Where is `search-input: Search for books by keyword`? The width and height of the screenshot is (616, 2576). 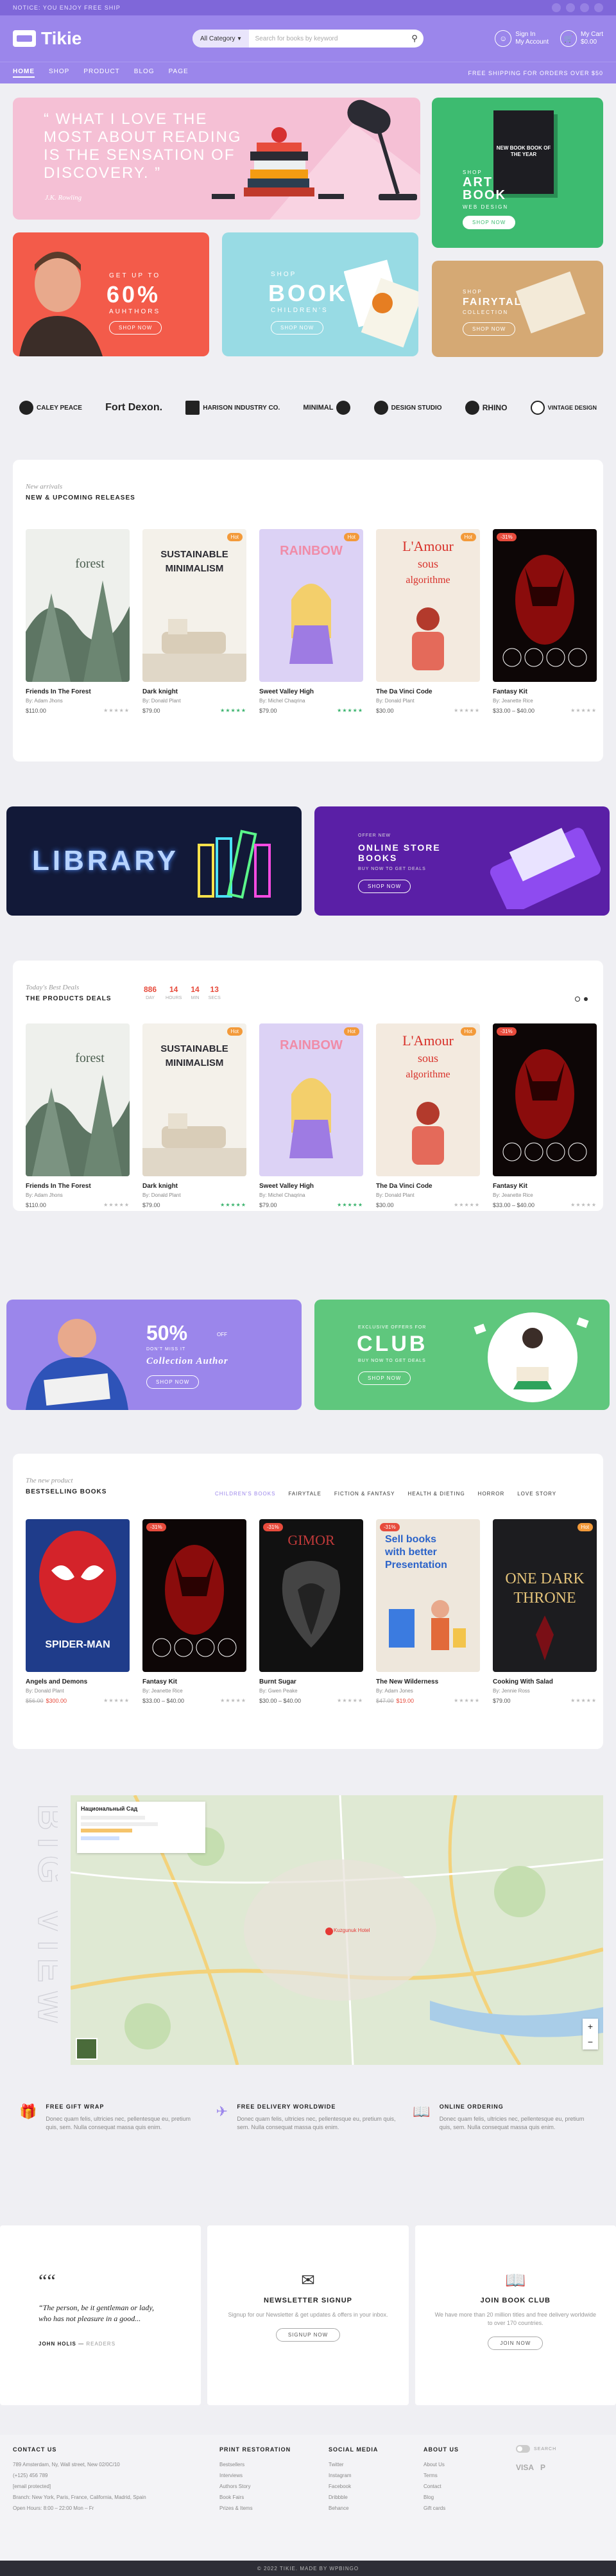
search-input: Search for books by keyword is located at coordinates (328, 38).